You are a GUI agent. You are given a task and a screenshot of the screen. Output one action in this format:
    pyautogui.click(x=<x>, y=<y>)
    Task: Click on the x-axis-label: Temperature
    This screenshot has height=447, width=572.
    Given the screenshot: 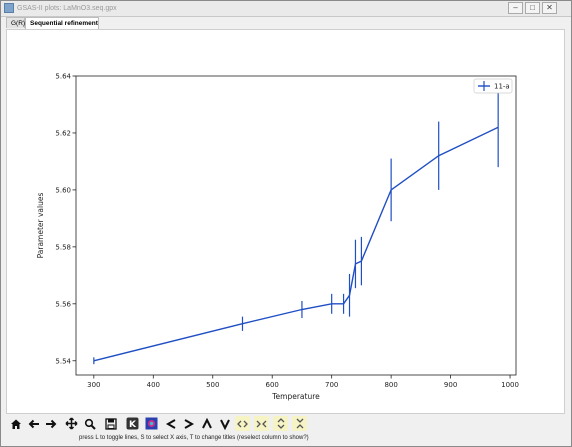 What is the action you would take?
    pyautogui.click(x=295, y=396)
    